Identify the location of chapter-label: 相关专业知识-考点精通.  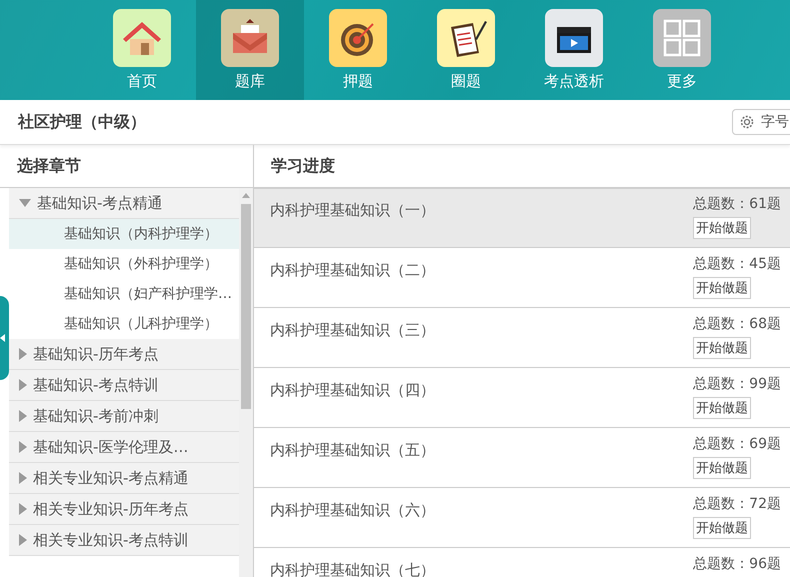
(110, 478).